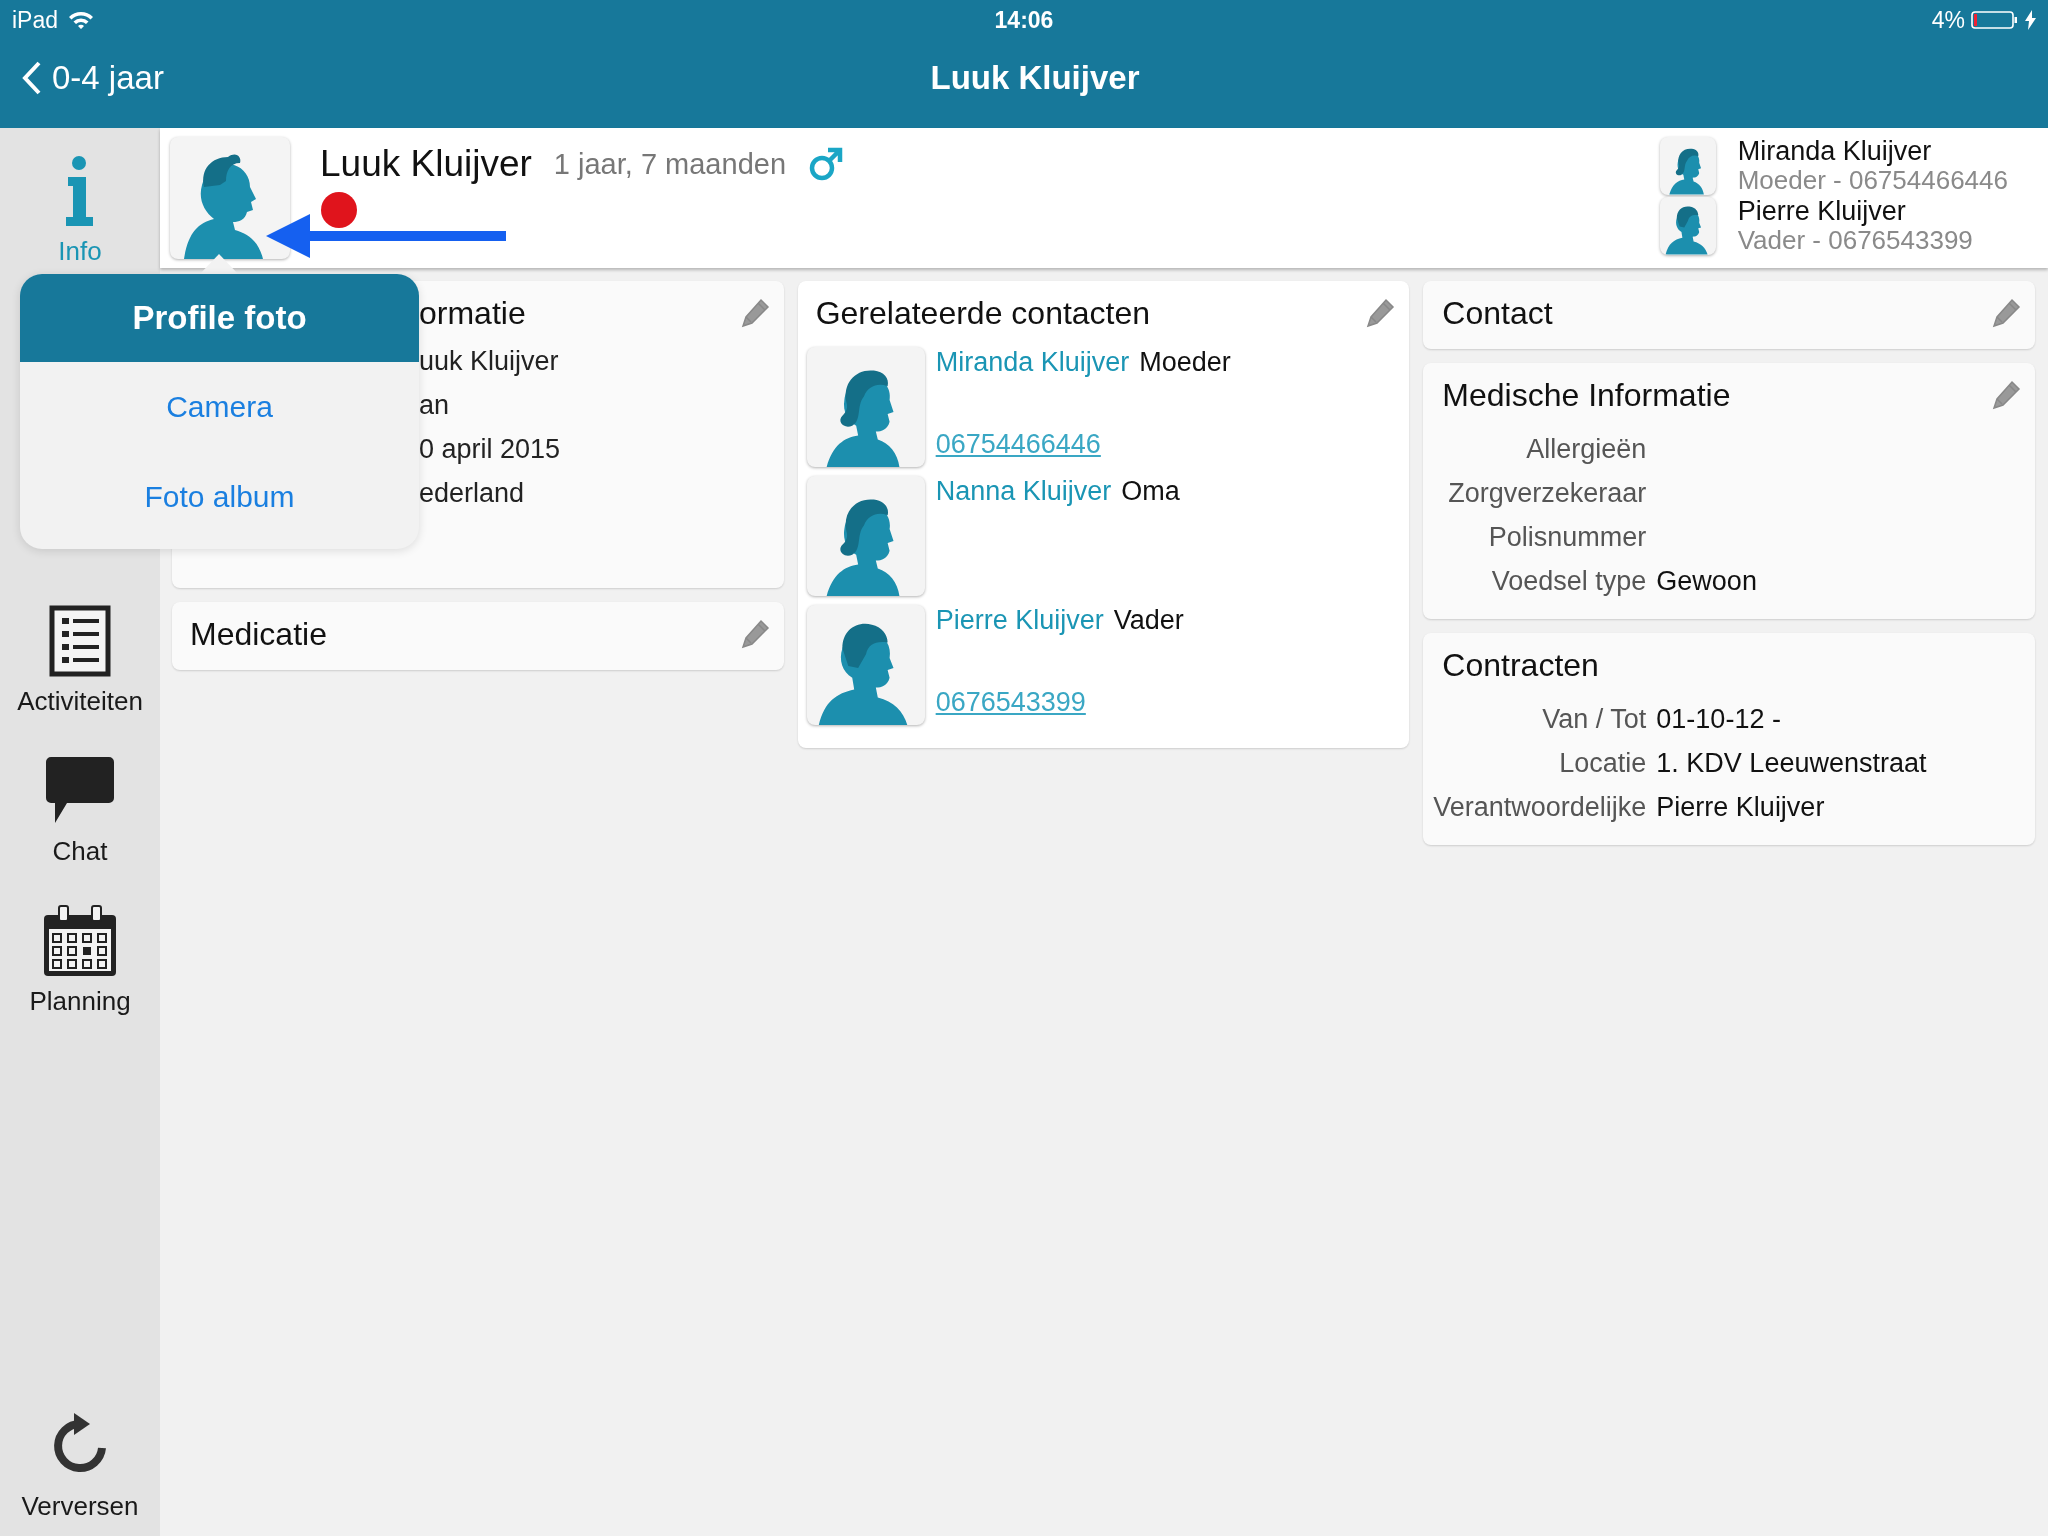 The height and width of the screenshot is (1536, 2048). What do you see at coordinates (258, 634) in the screenshot?
I see `card-title: Medicatie` at bounding box center [258, 634].